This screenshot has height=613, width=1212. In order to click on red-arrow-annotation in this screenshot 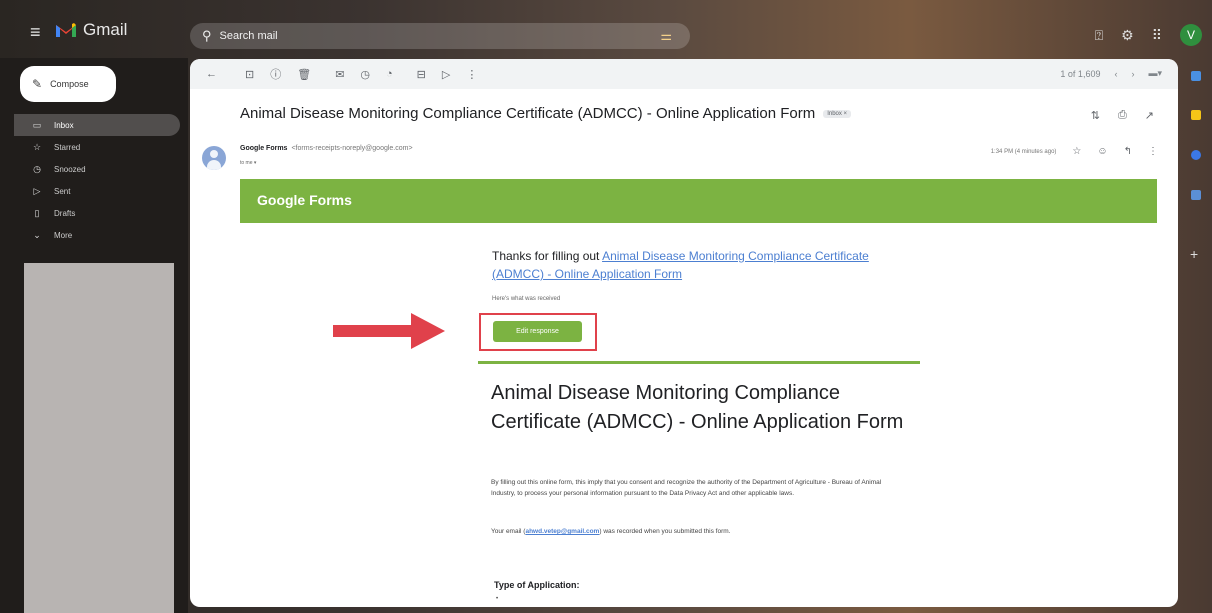, I will do `click(389, 331)`.